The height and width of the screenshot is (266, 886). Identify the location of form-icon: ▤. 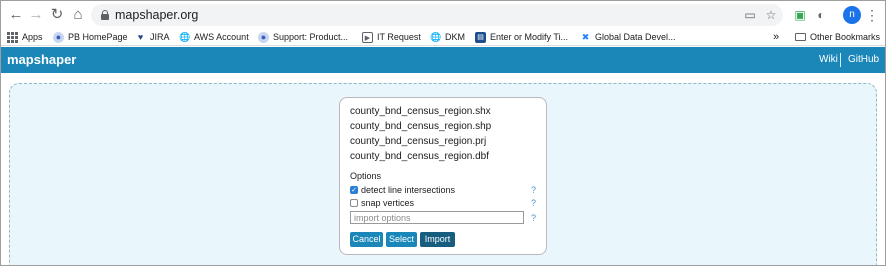
(480, 37).